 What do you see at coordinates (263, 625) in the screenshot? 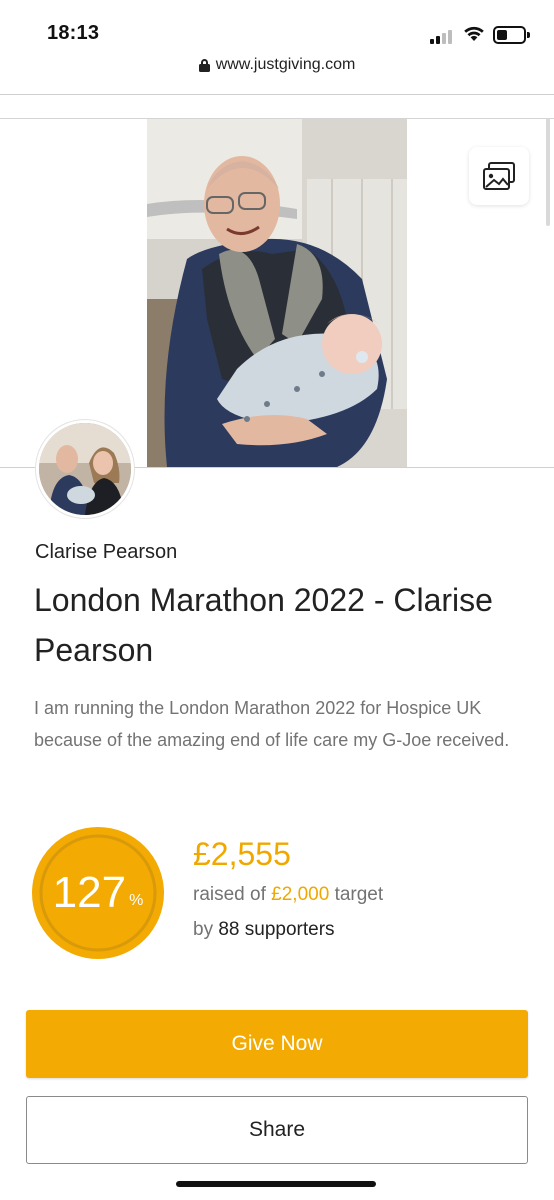
I see `page-title: London Marathon 2022 - Clarise Pearson` at bounding box center [263, 625].